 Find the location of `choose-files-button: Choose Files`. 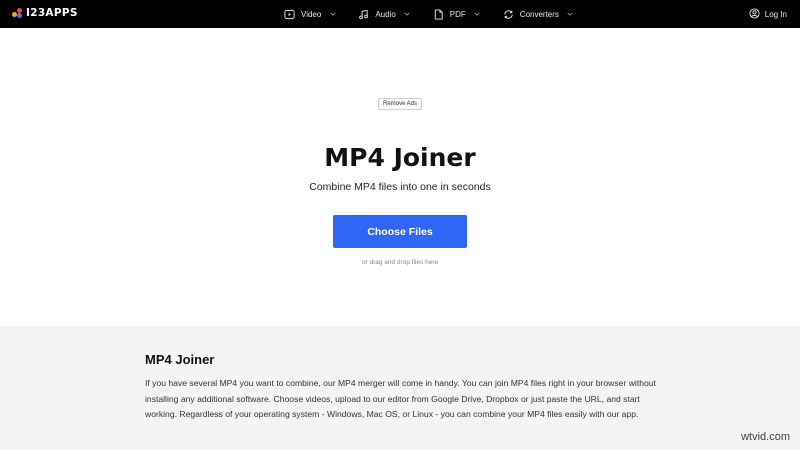

choose-files-button: Choose Files is located at coordinates (400, 231).